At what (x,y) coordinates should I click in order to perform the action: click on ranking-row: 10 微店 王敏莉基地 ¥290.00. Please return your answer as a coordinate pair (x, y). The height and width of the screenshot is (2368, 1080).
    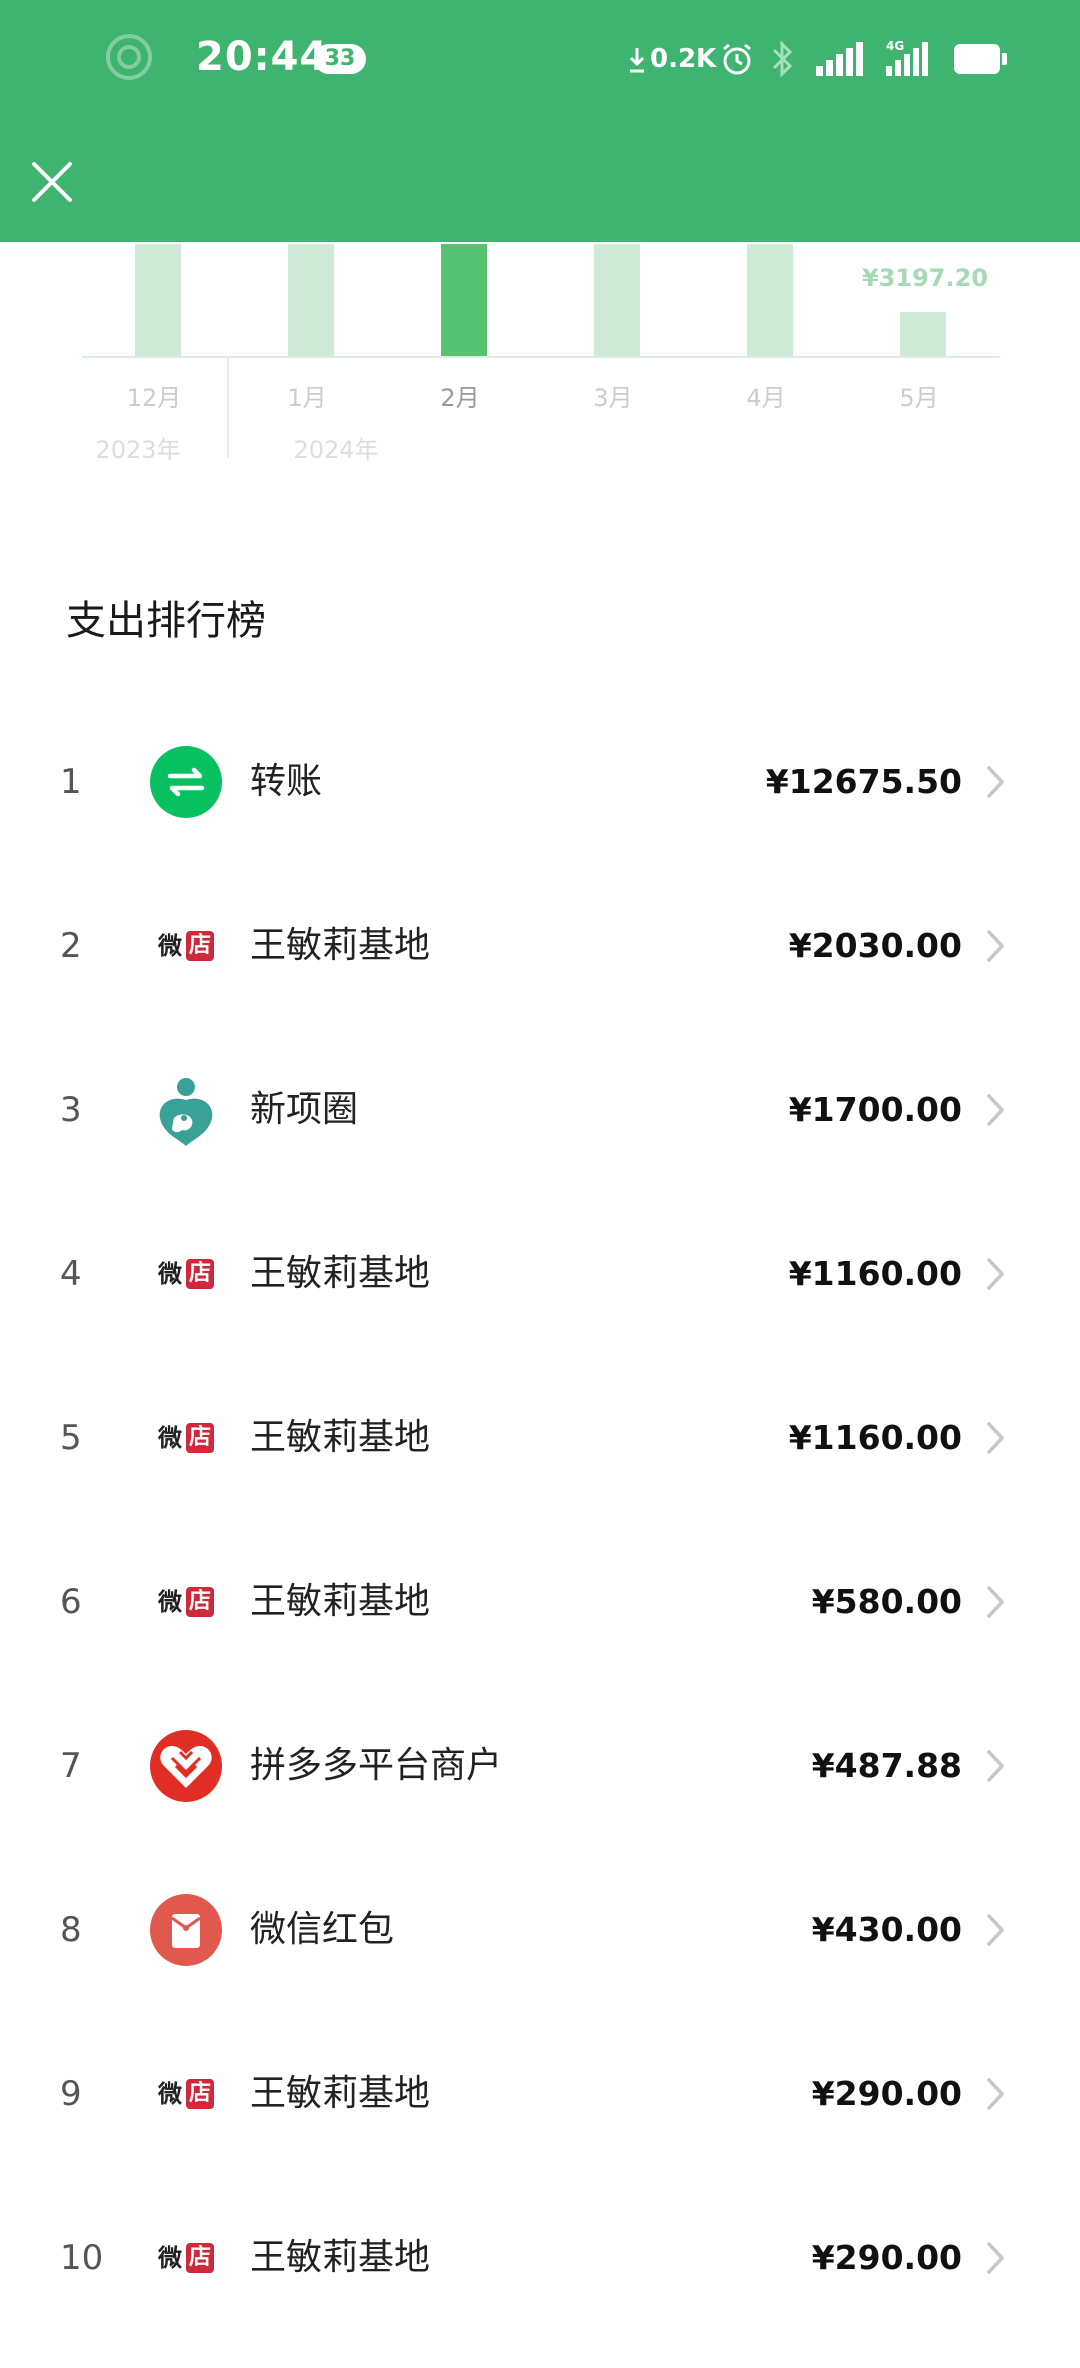
    Looking at the image, I should click on (540, 2286).